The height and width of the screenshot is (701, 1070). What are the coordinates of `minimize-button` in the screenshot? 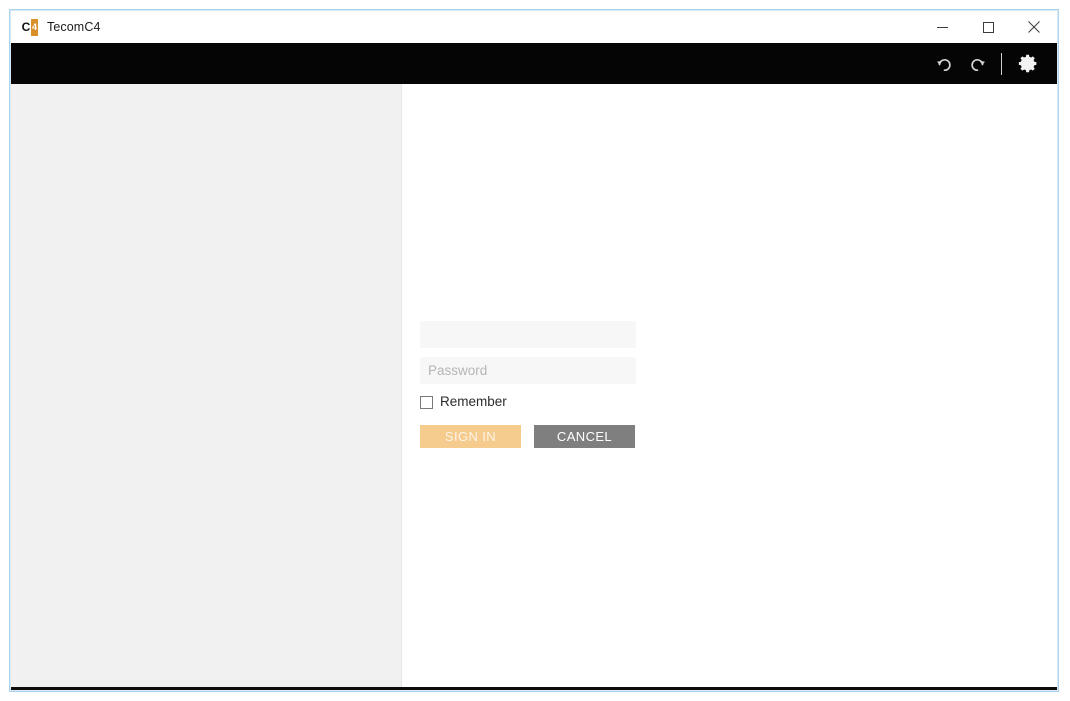 It's located at (942, 27).